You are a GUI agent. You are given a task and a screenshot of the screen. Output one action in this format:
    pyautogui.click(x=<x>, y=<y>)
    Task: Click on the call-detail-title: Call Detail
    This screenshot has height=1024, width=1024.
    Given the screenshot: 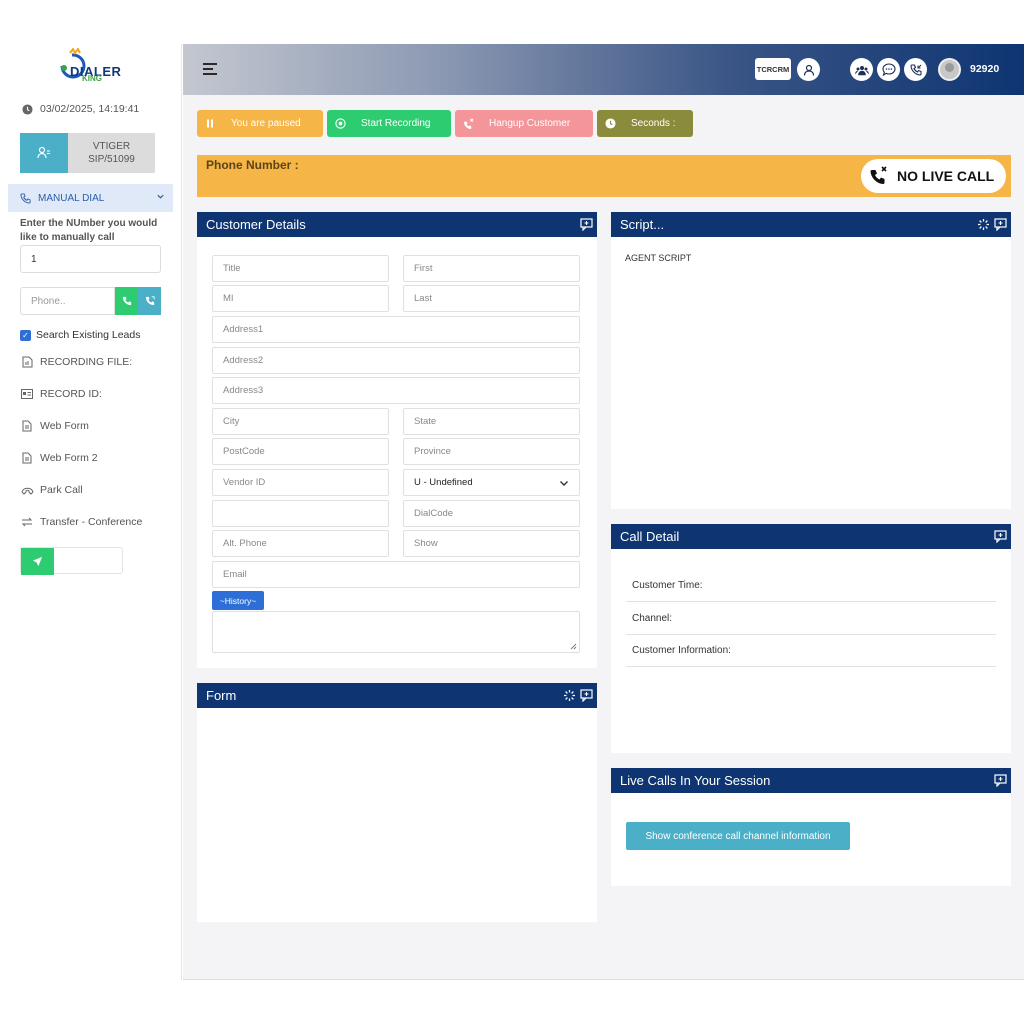 What is the action you would take?
    pyautogui.click(x=650, y=536)
    